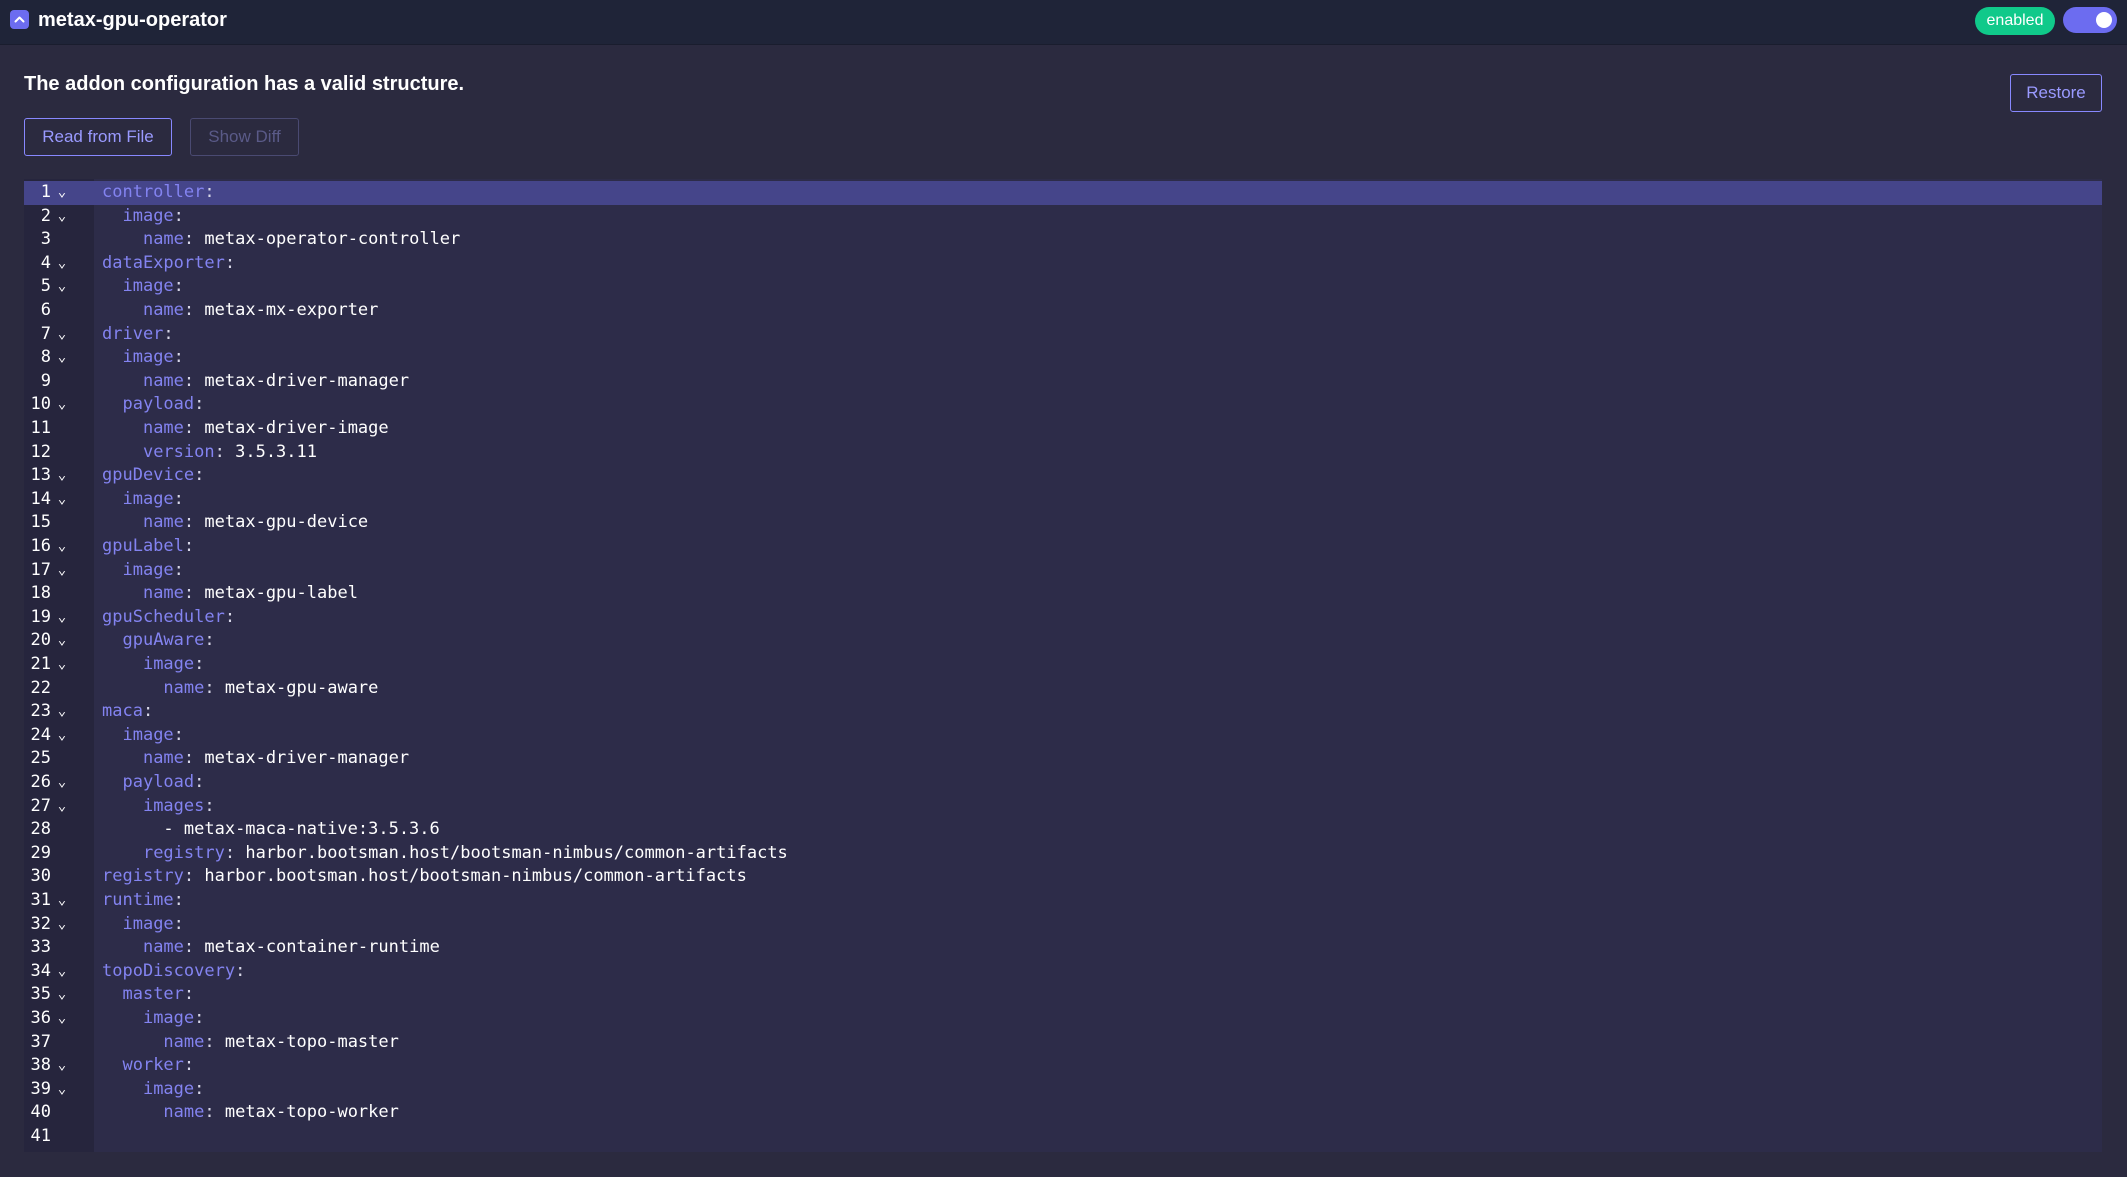  I want to click on code-line: 38 ⌄ worker:, so click(1063, 1066).